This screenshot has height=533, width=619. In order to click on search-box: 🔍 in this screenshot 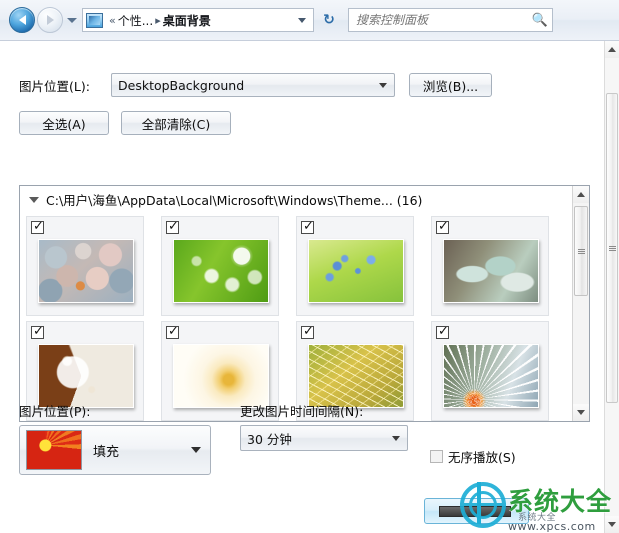, I will do `click(450, 20)`.